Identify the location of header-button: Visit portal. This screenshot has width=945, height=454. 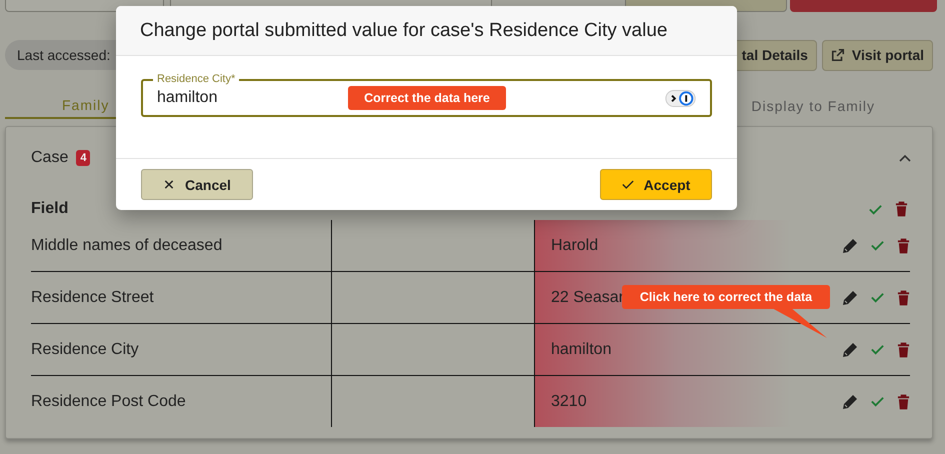
(877, 55).